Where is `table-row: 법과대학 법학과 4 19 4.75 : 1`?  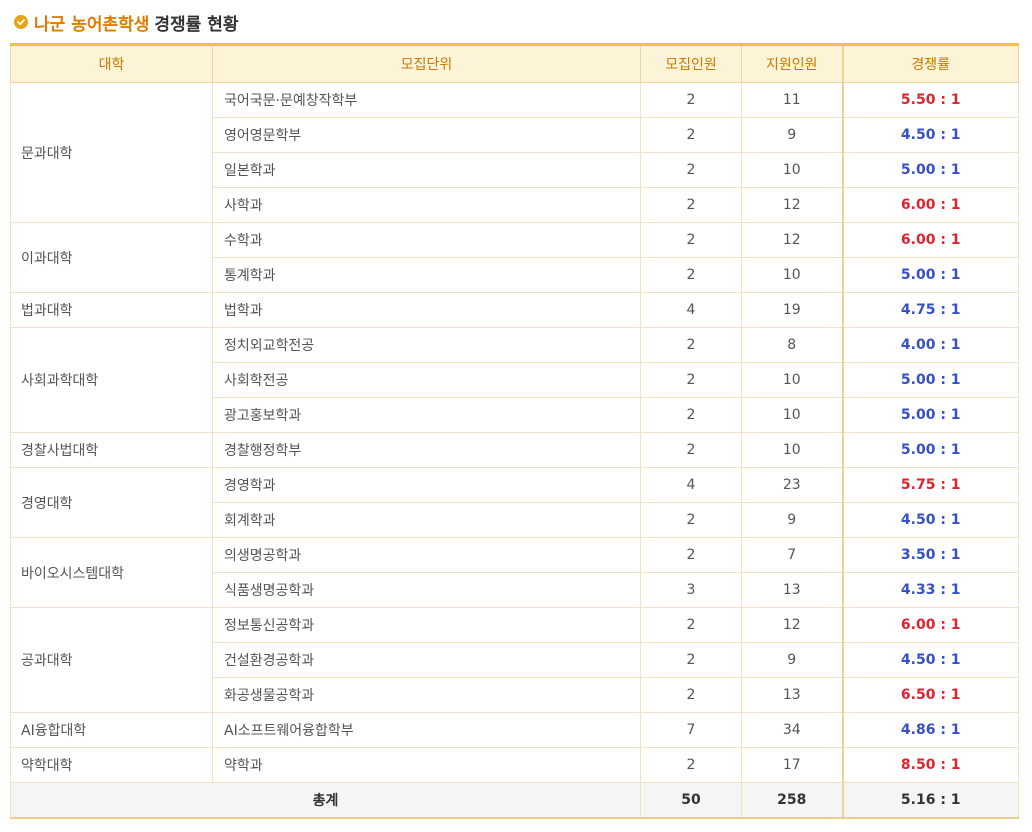 table-row: 법과대학 법학과 4 19 4.75 : 1 is located at coordinates (514, 310).